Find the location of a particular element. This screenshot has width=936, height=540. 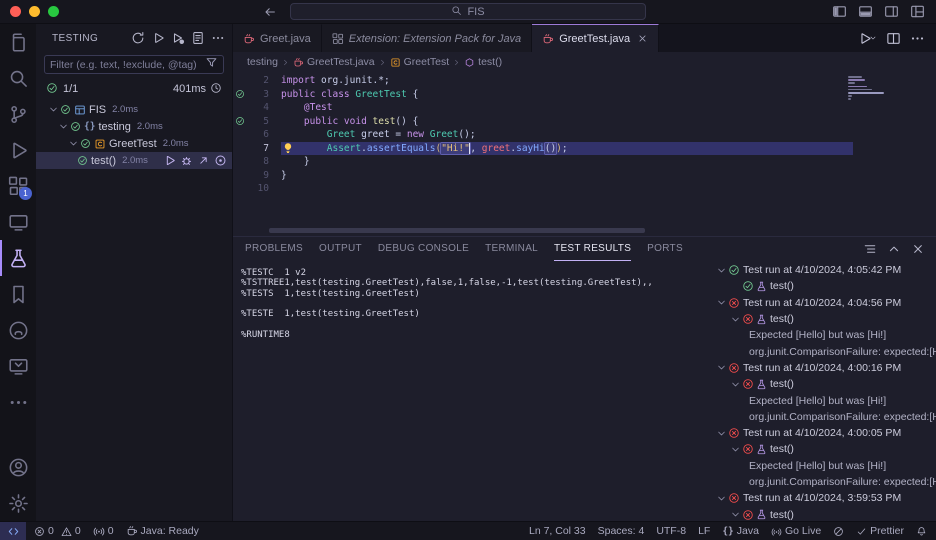

code-line-4: 4 @Test is located at coordinates (584, 108).